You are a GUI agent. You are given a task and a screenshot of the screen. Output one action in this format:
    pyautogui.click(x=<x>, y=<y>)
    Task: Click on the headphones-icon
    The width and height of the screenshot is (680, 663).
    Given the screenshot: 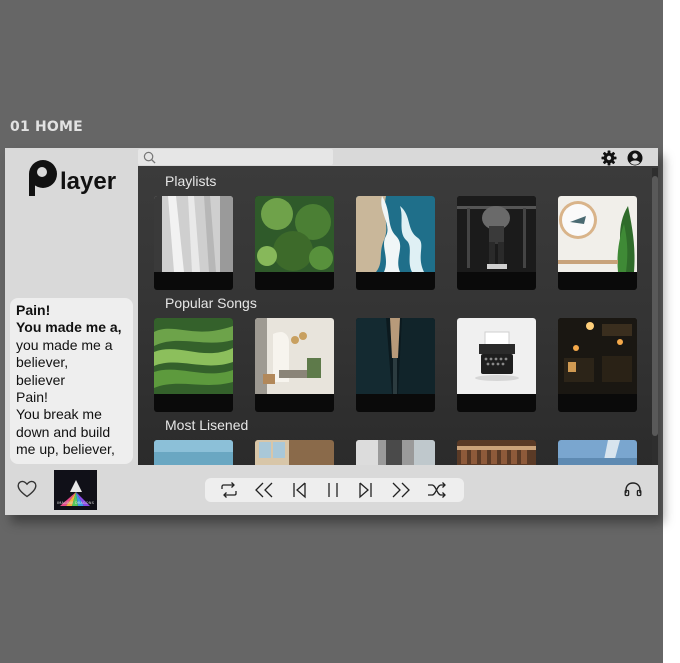 What is the action you would take?
    pyautogui.click(x=633, y=489)
    